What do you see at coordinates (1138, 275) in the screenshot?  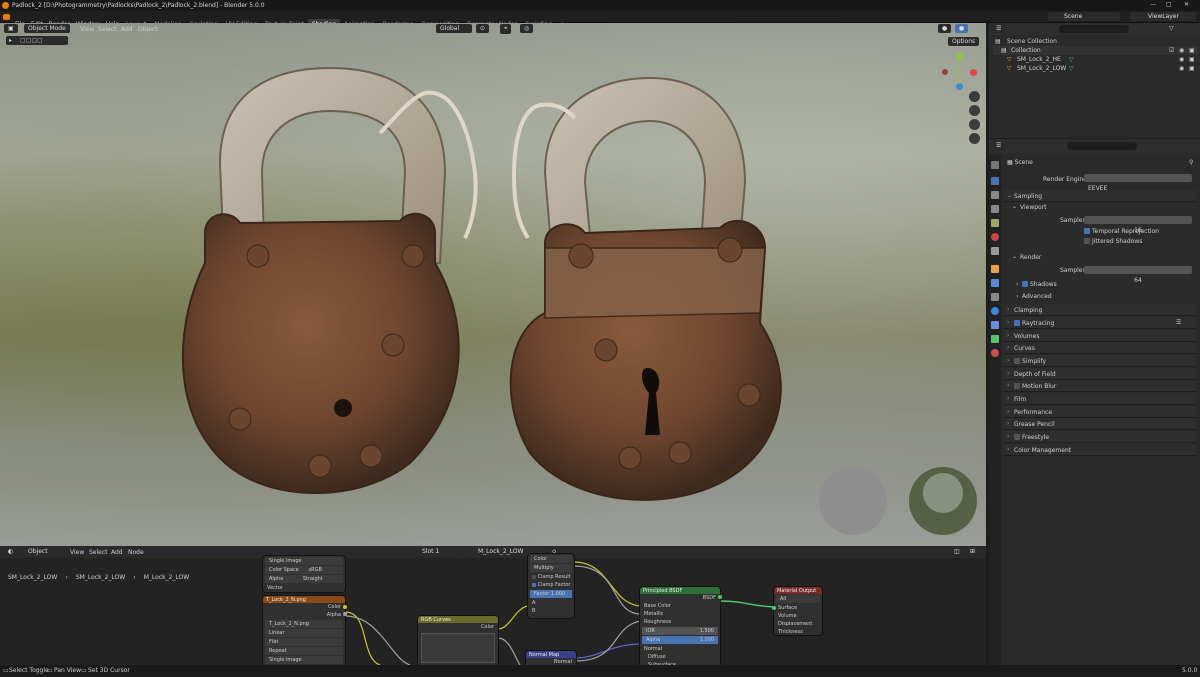 I see `render-samples-field: 64` at bounding box center [1138, 275].